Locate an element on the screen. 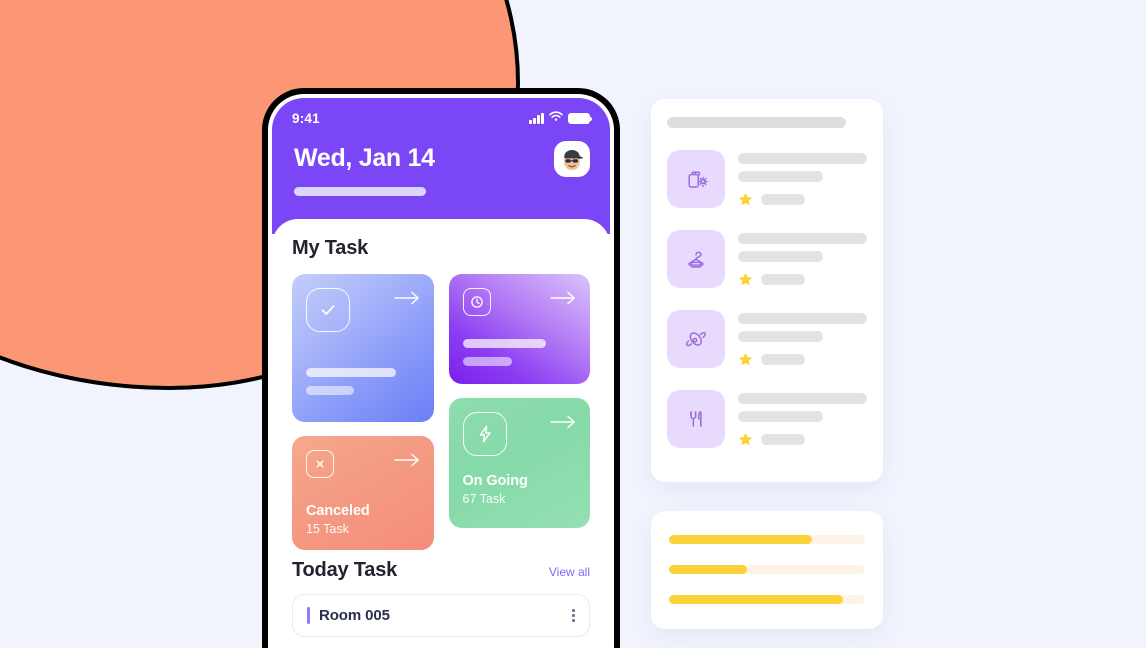 The image size is (1146, 648). clothes-hanger-icon is located at coordinates (696, 259).